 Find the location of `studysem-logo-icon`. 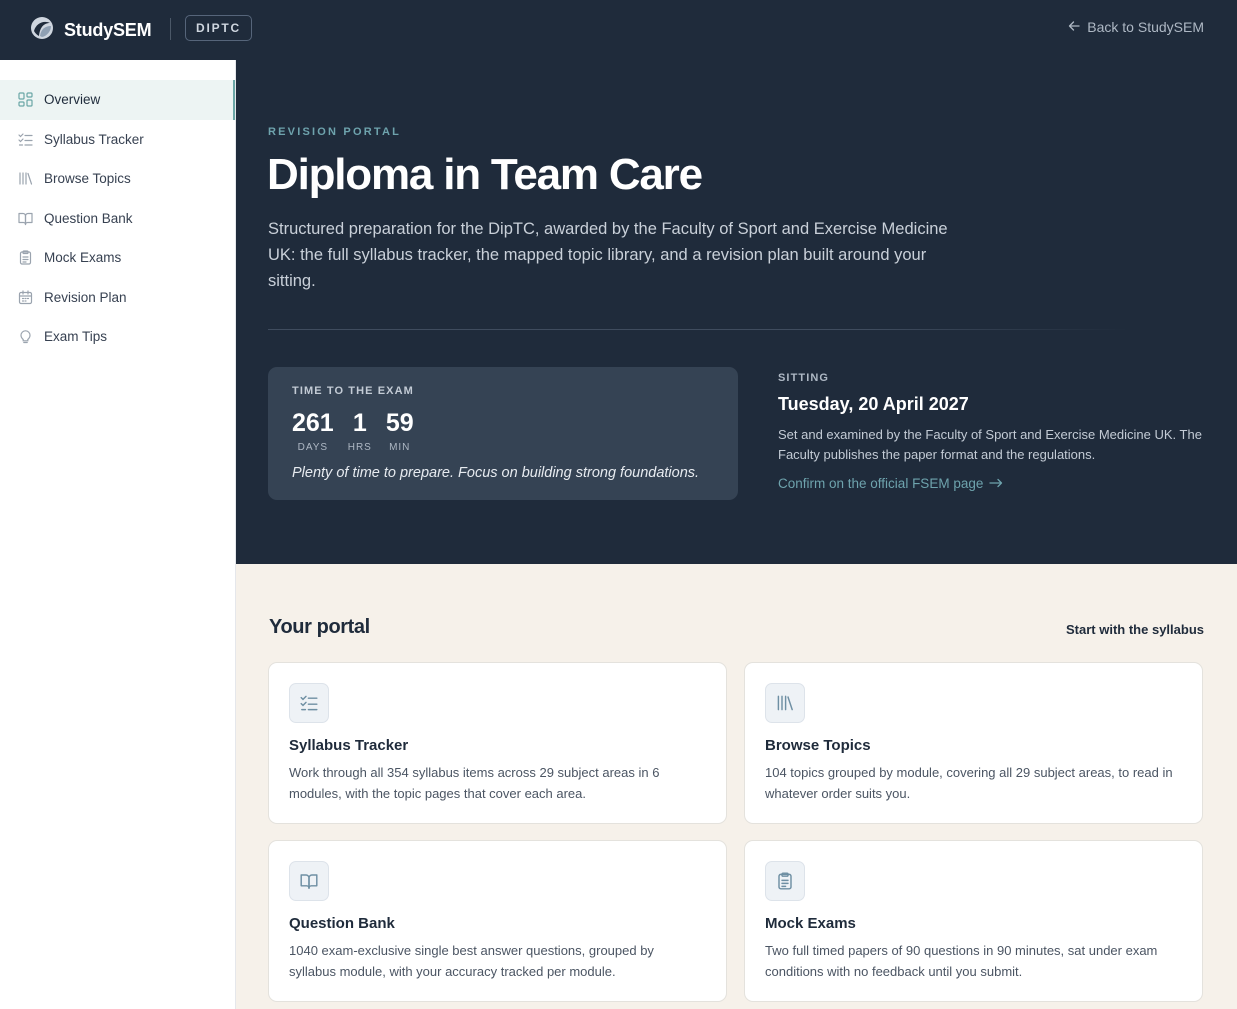

studysem-logo-icon is located at coordinates (42, 30).